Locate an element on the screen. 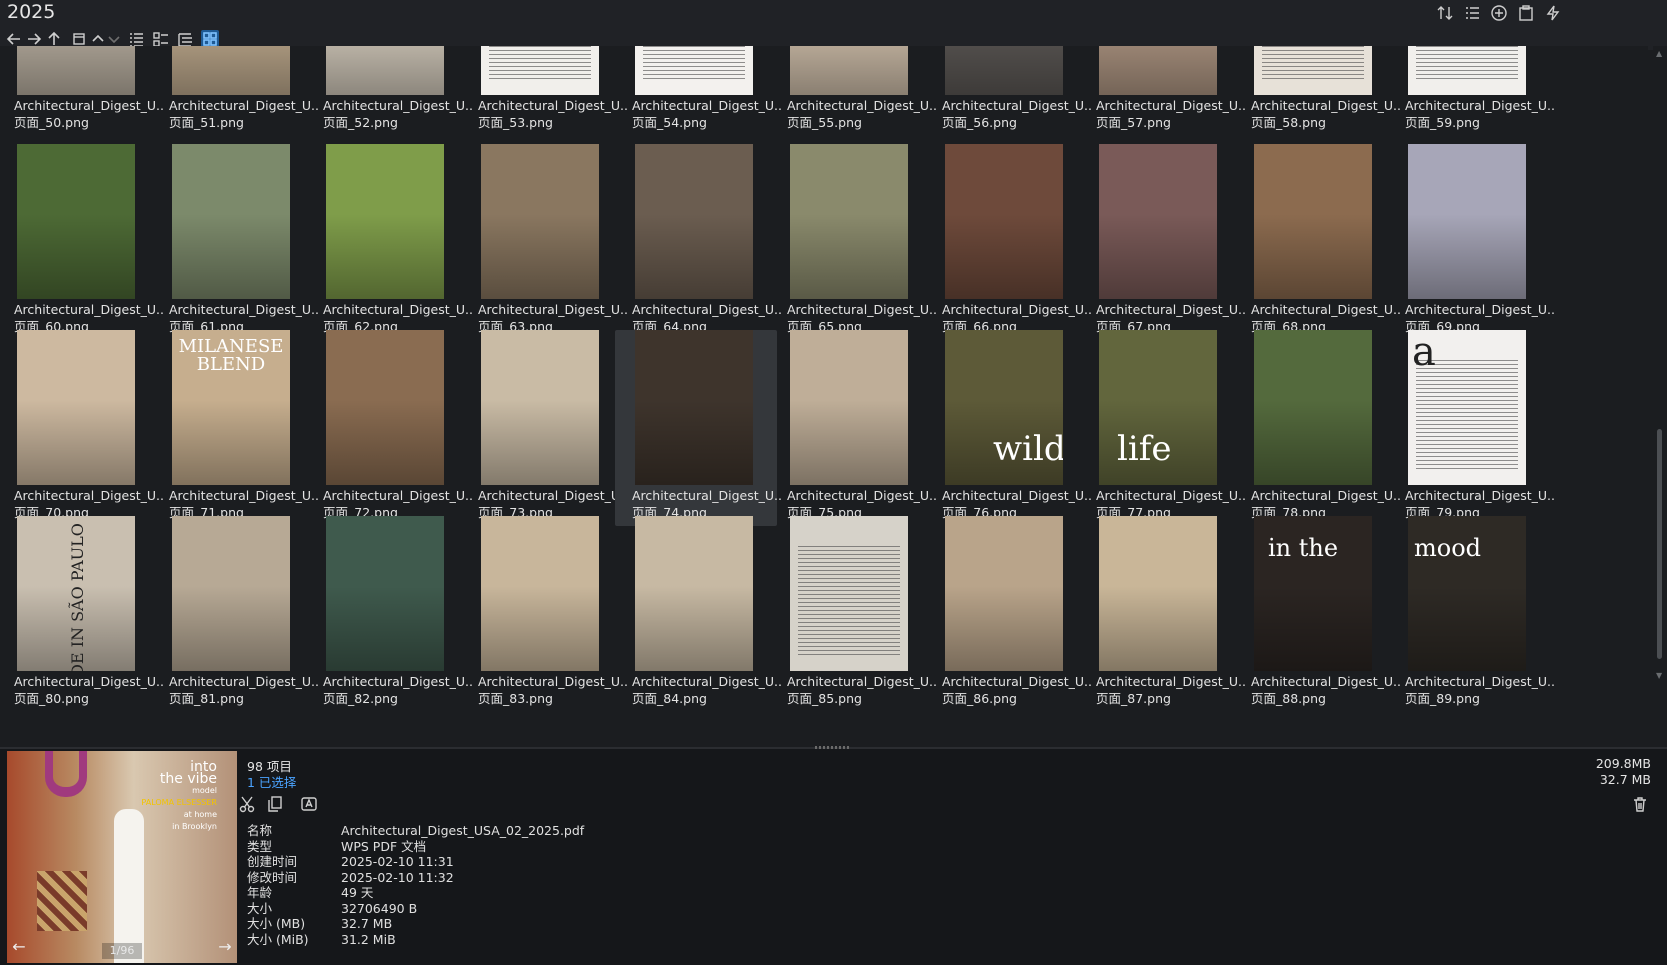  scroll-down-icon: ▼ is located at coordinates (1660, 676).